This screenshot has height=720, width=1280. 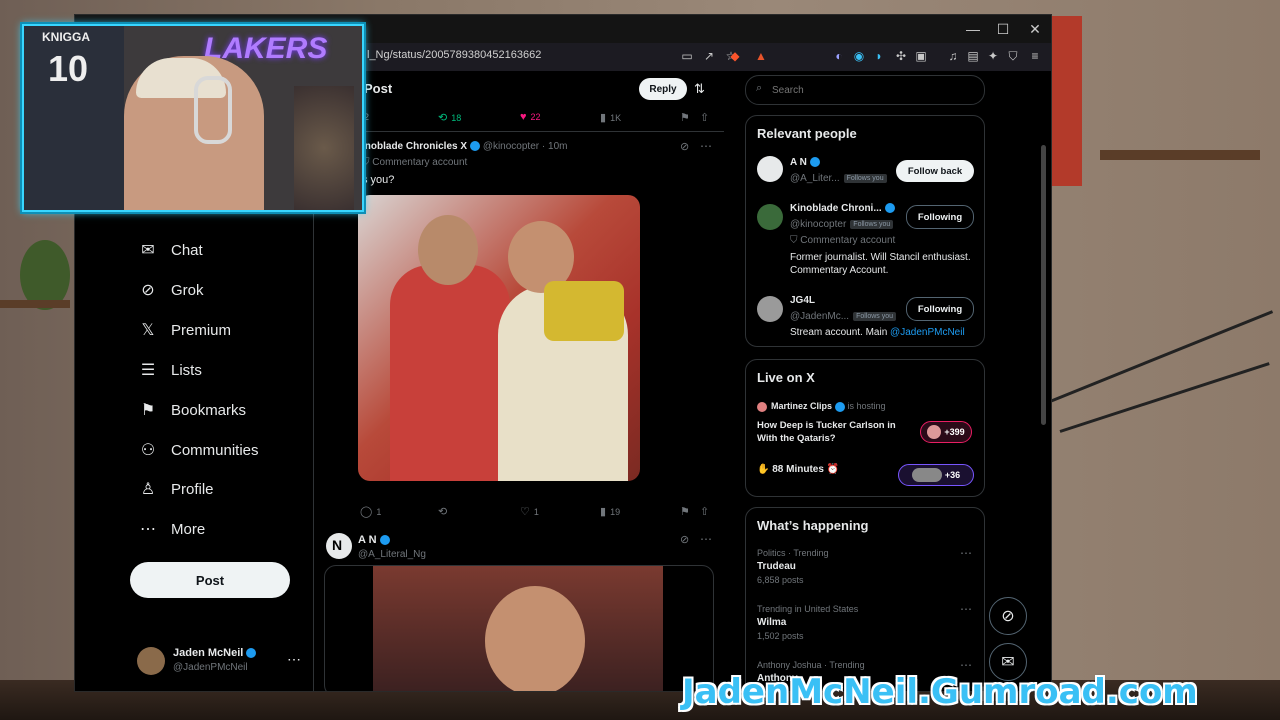 What do you see at coordinates (186, 370) in the screenshot?
I see `nav-label: Lists` at bounding box center [186, 370].